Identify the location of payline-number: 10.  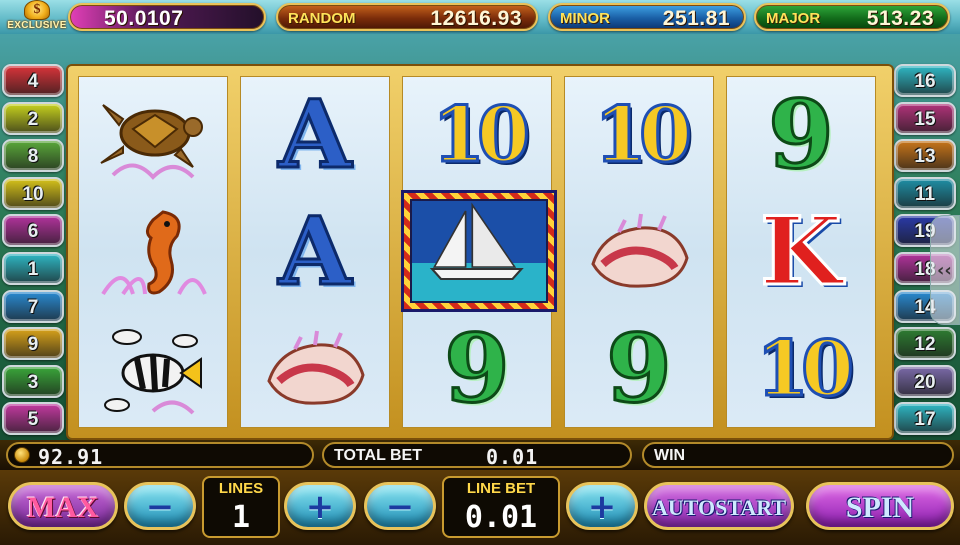
(33, 194).